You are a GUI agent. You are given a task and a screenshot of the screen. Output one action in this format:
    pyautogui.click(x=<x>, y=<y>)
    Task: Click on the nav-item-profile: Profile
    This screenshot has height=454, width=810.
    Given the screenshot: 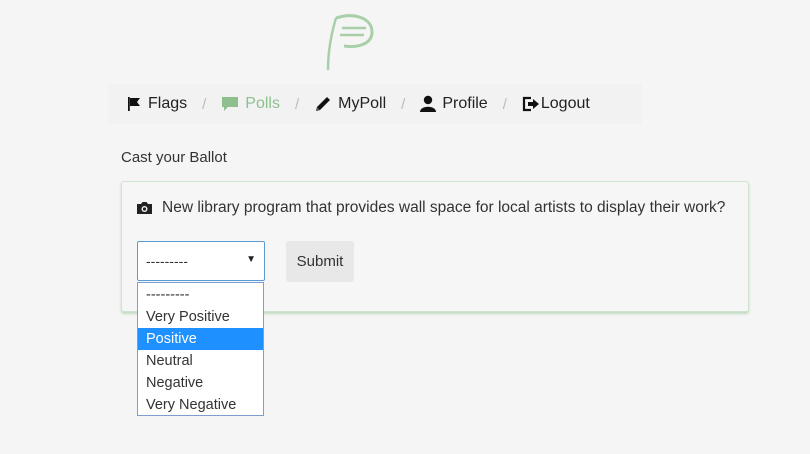 What is the action you would take?
    pyautogui.click(x=454, y=104)
    